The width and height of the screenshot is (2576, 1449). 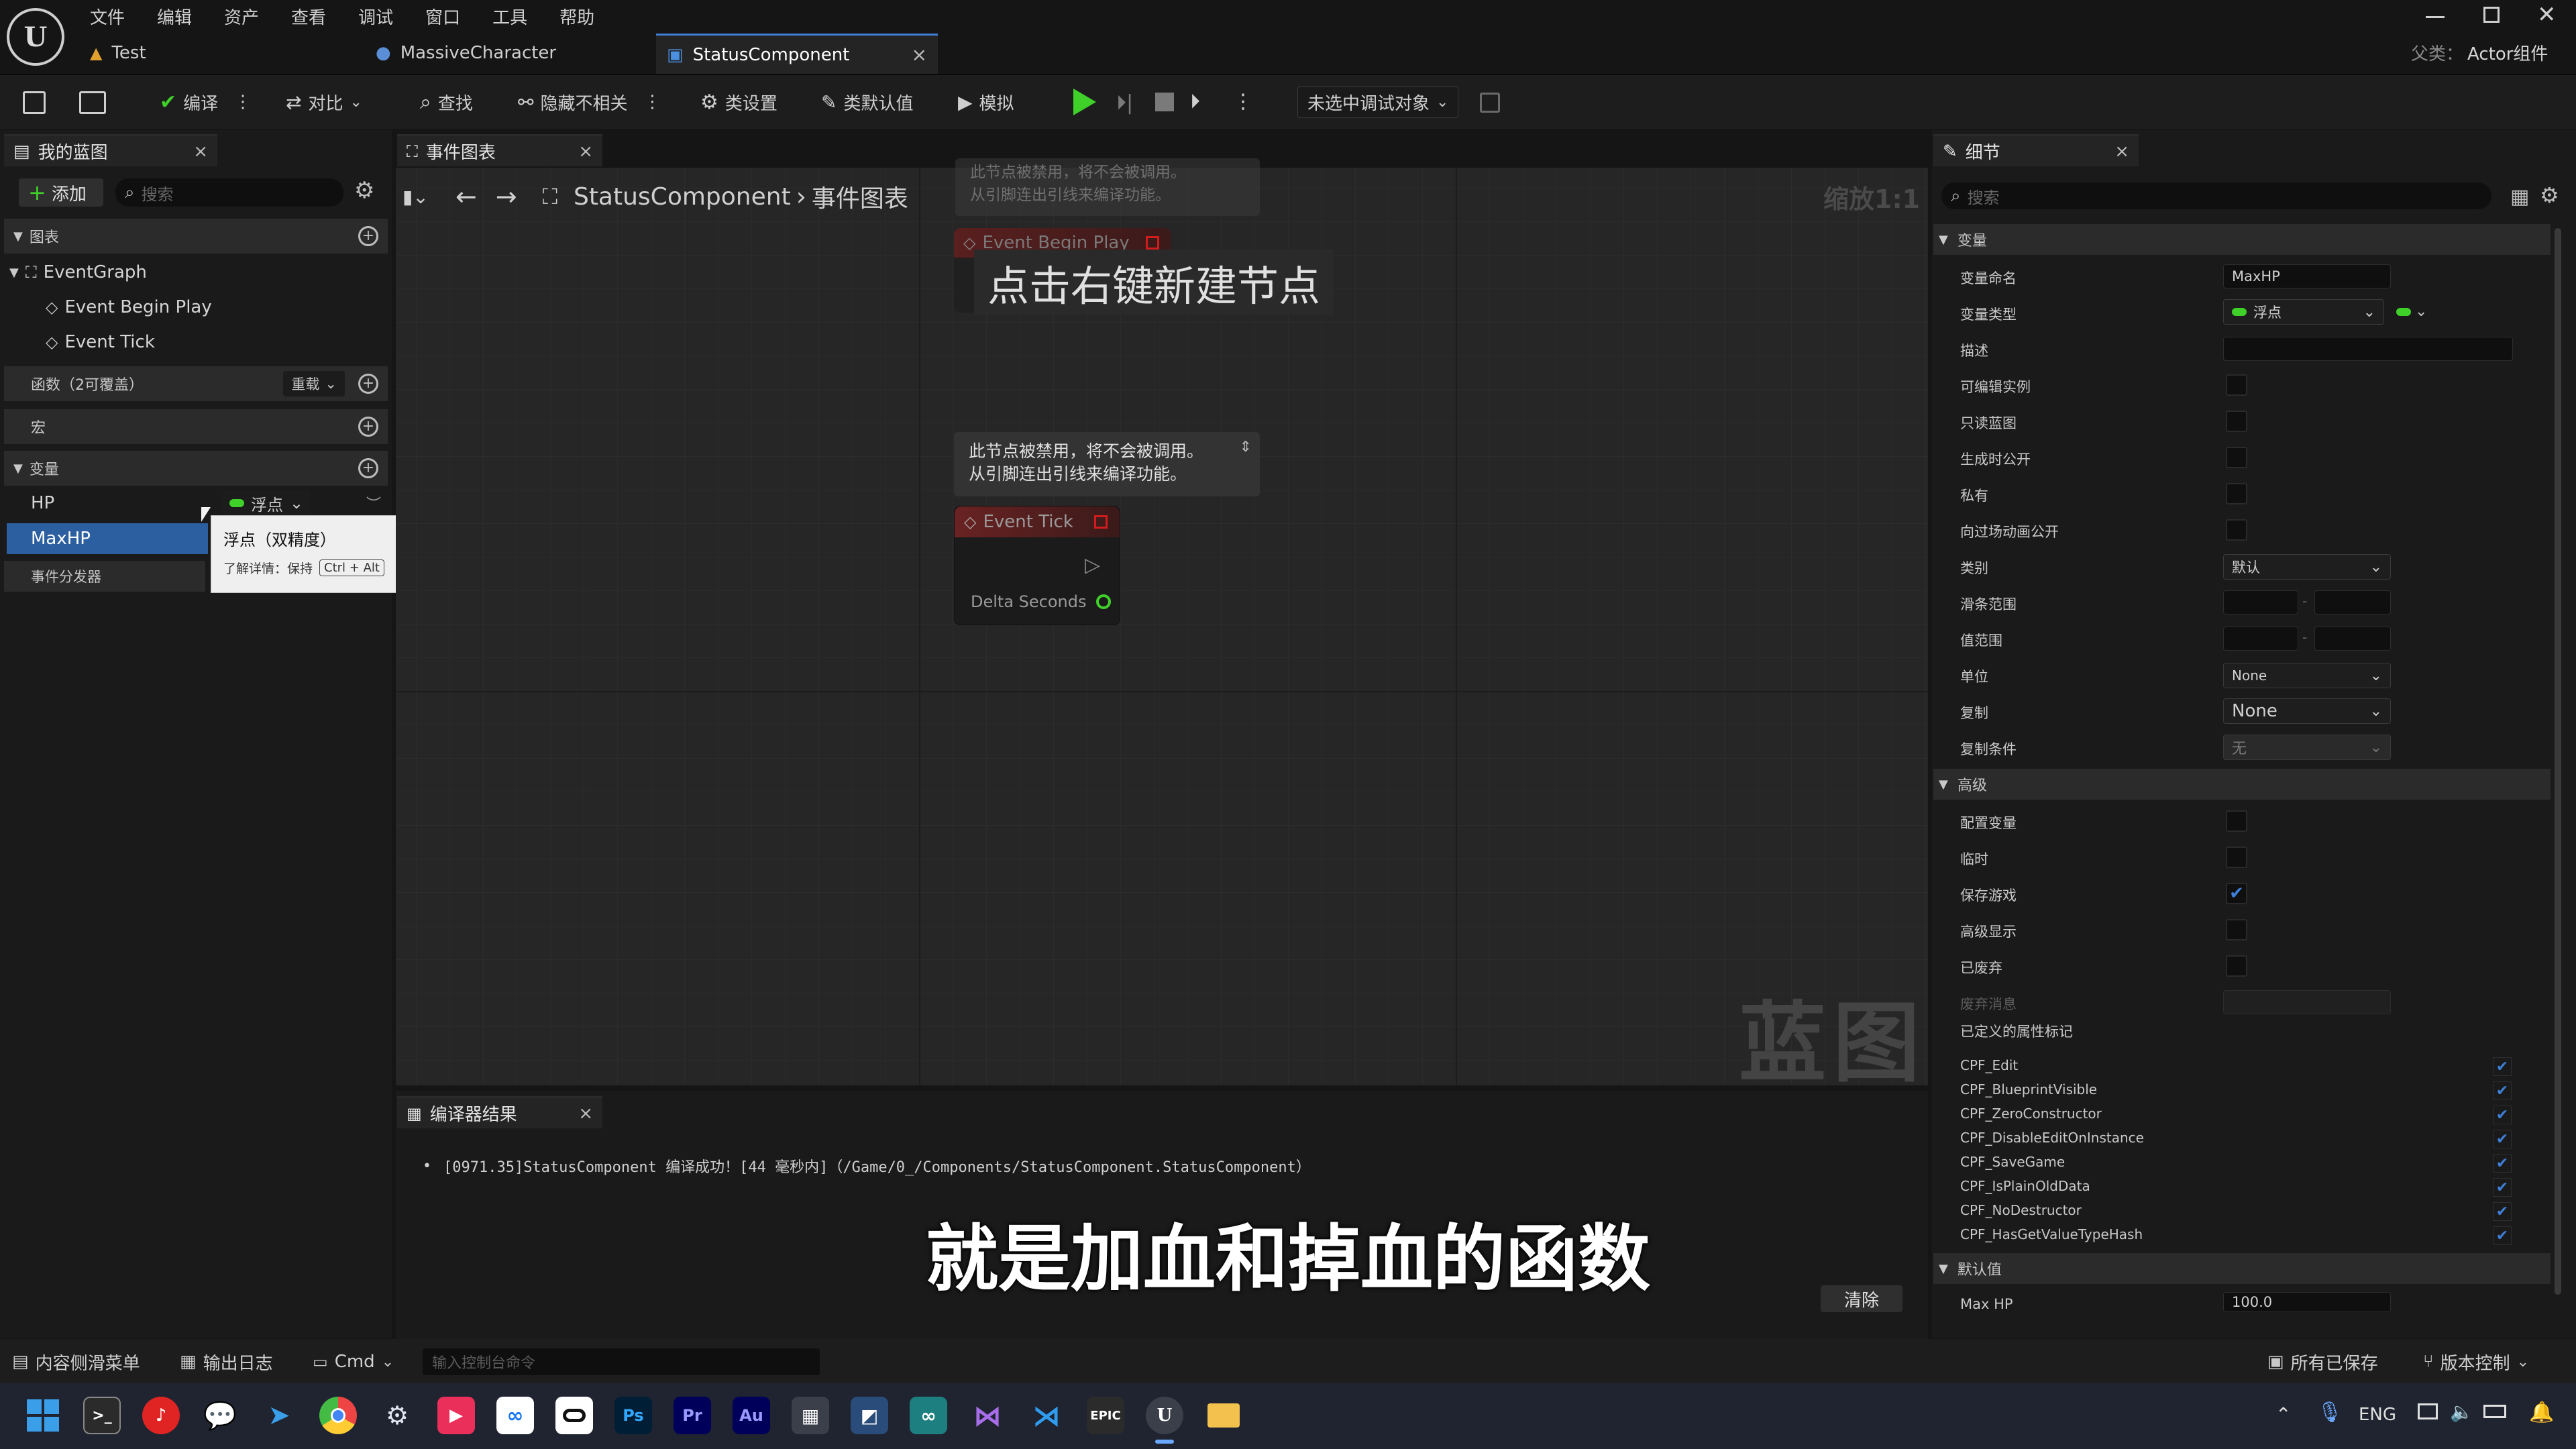 I want to click on forward-arrow-icon: →, so click(x=506, y=196).